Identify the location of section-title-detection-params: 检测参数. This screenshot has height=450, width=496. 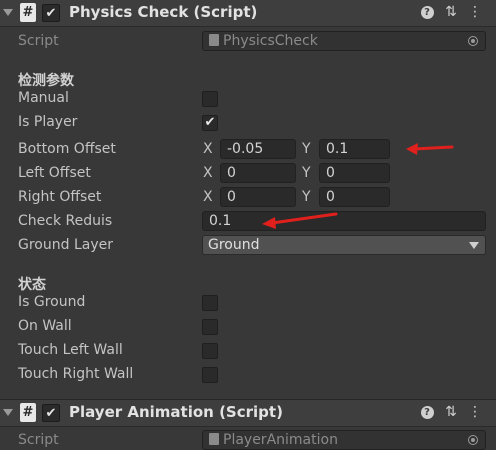
(46, 81).